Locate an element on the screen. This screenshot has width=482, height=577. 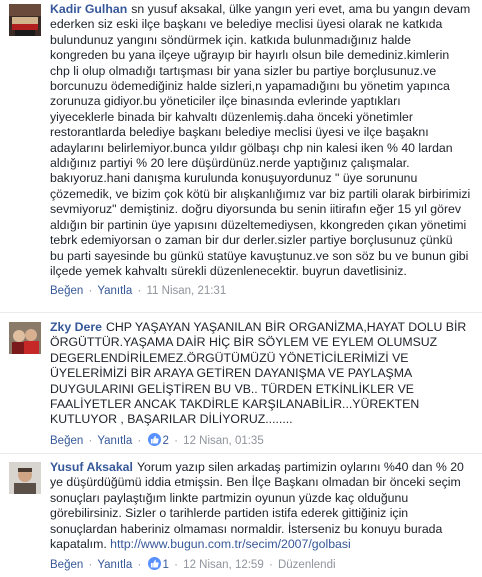
like-count: 2 is located at coordinates (166, 441).